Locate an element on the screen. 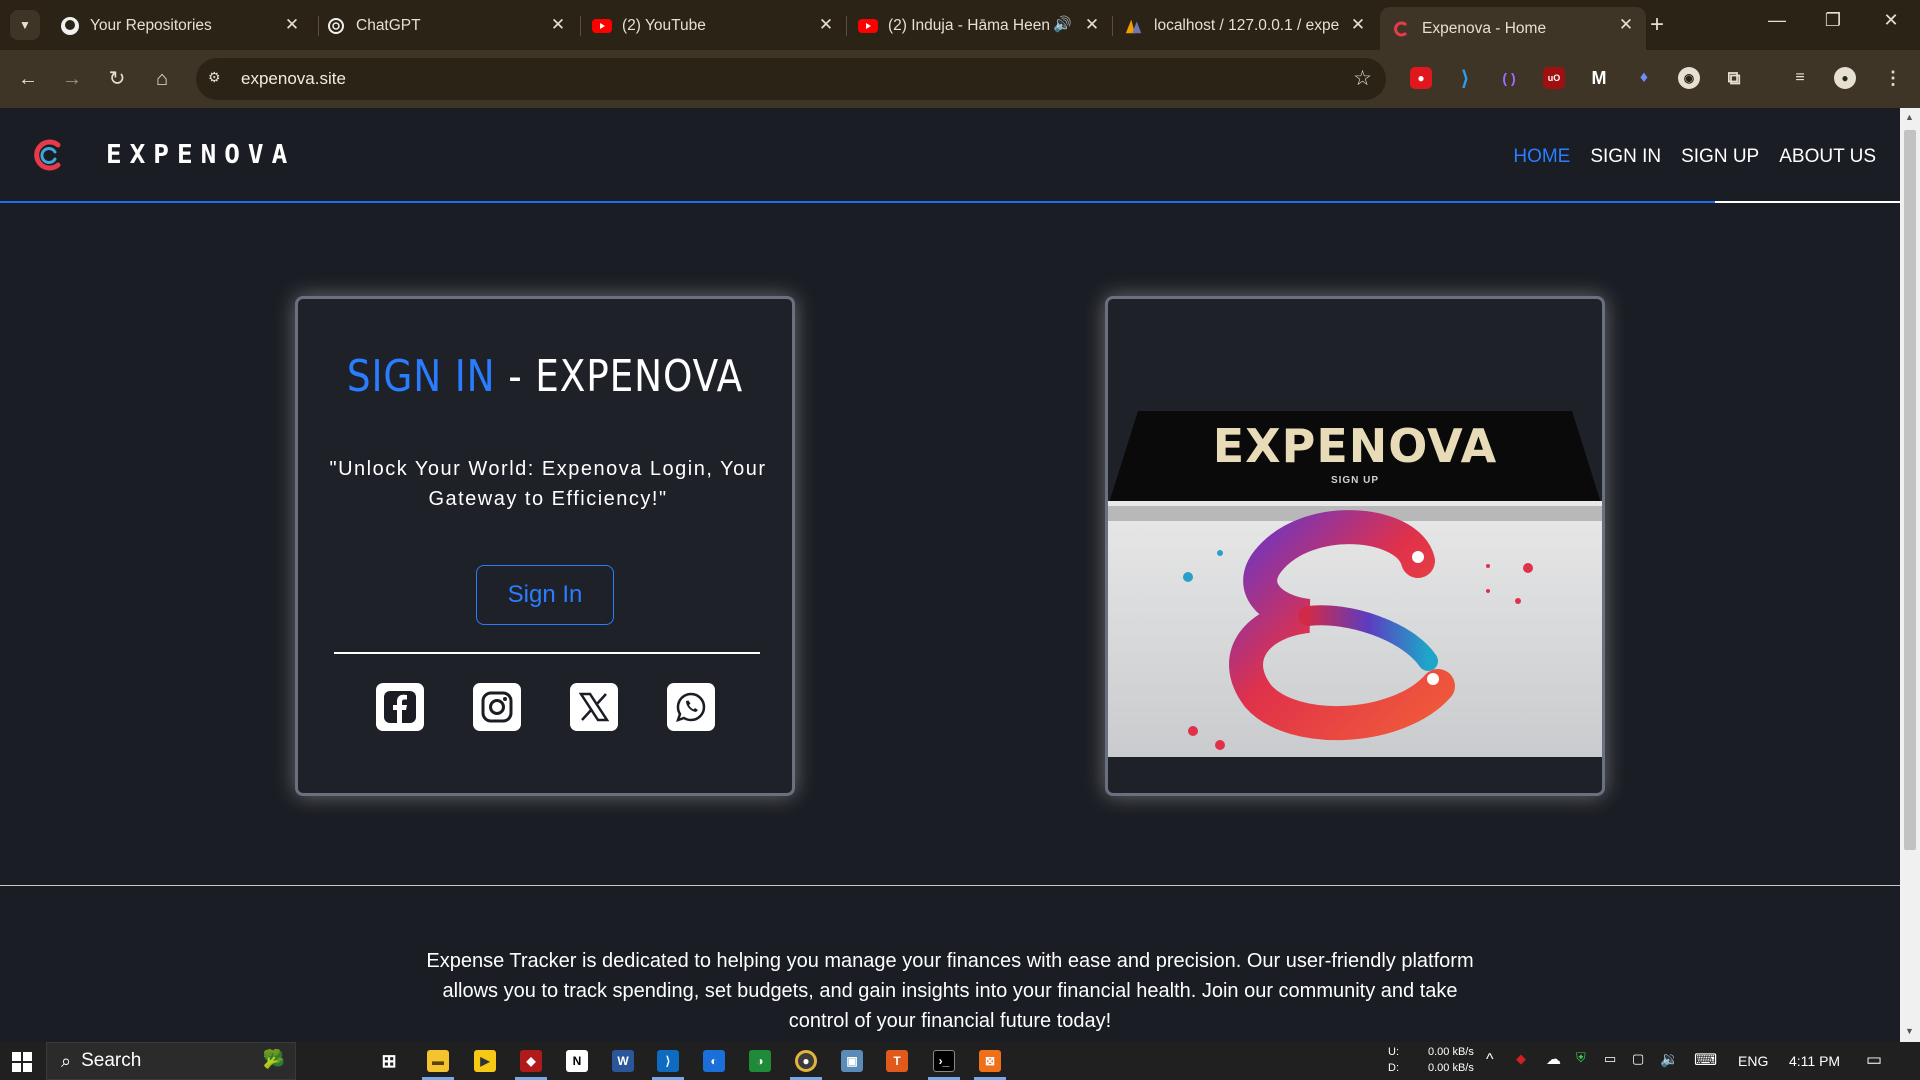 The image size is (1920, 1080). reload-icon: ↻ is located at coordinates (117, 79).